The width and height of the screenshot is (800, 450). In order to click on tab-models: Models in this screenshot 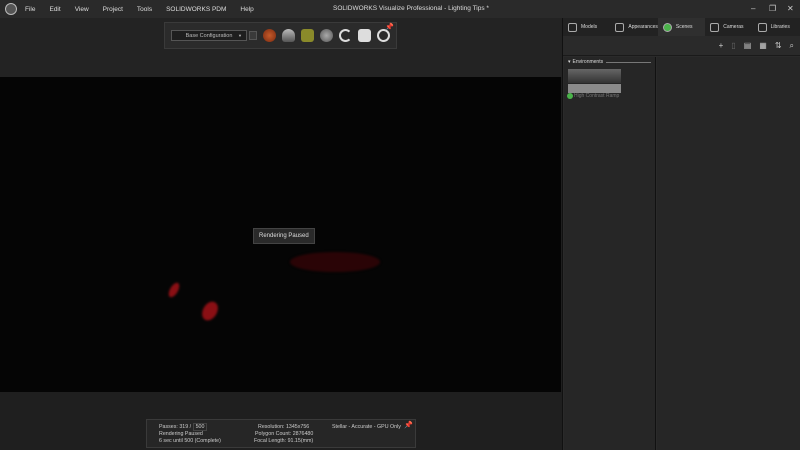, I will do `click(586, 27)`.